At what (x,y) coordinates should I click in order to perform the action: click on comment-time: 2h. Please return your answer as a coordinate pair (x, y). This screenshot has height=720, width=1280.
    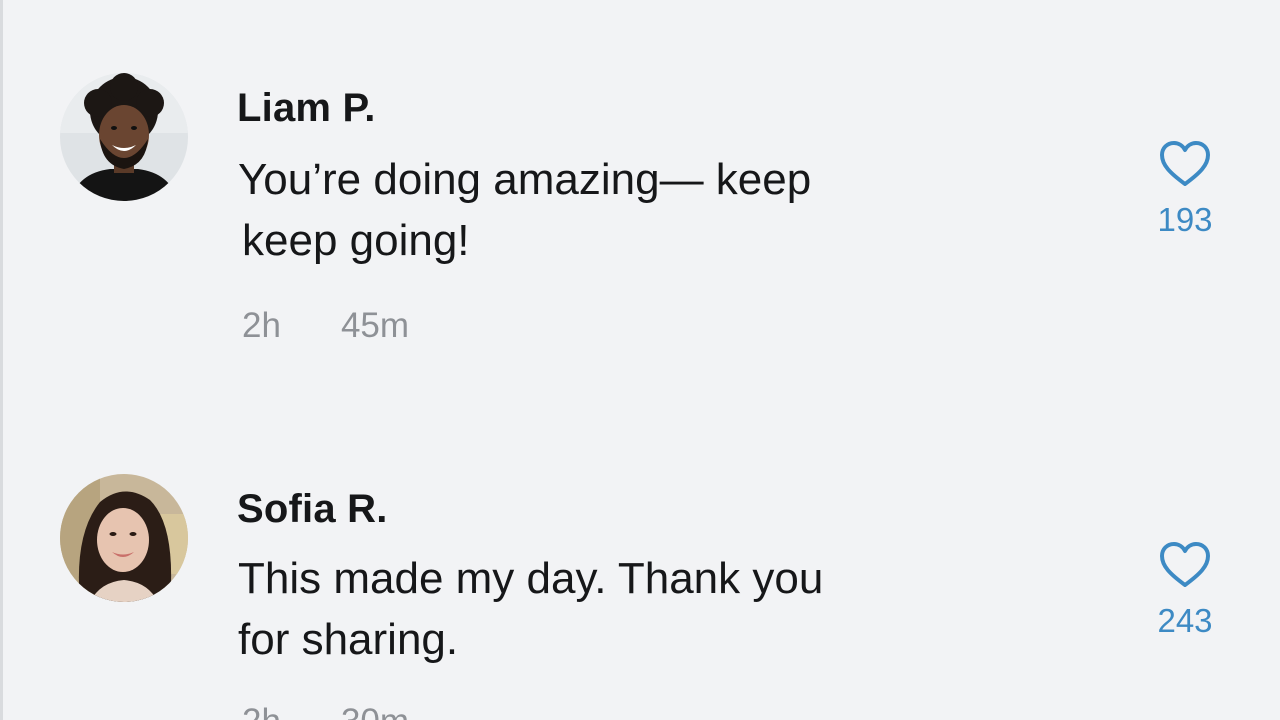
    Looking at the image, I should click on (261, 711).